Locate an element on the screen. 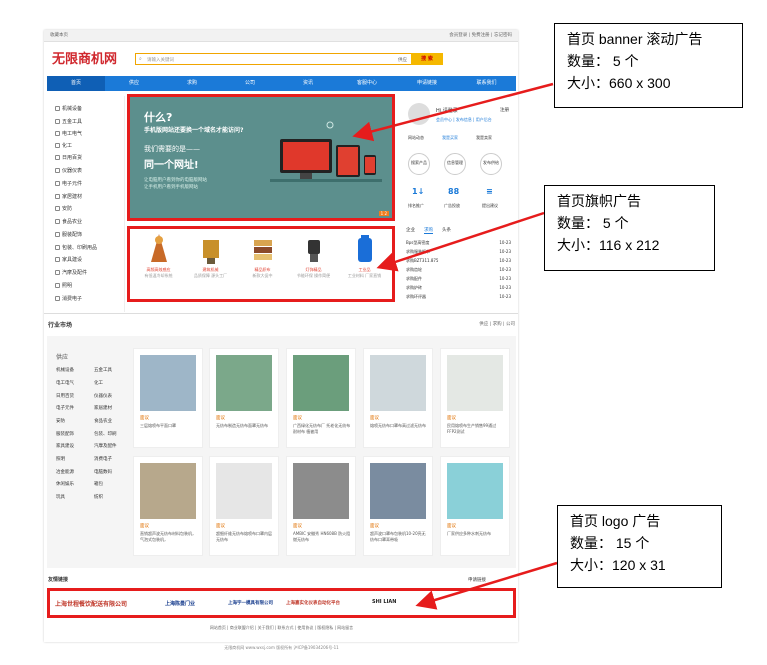  banner-arrow is located at coordinates (453, 112).